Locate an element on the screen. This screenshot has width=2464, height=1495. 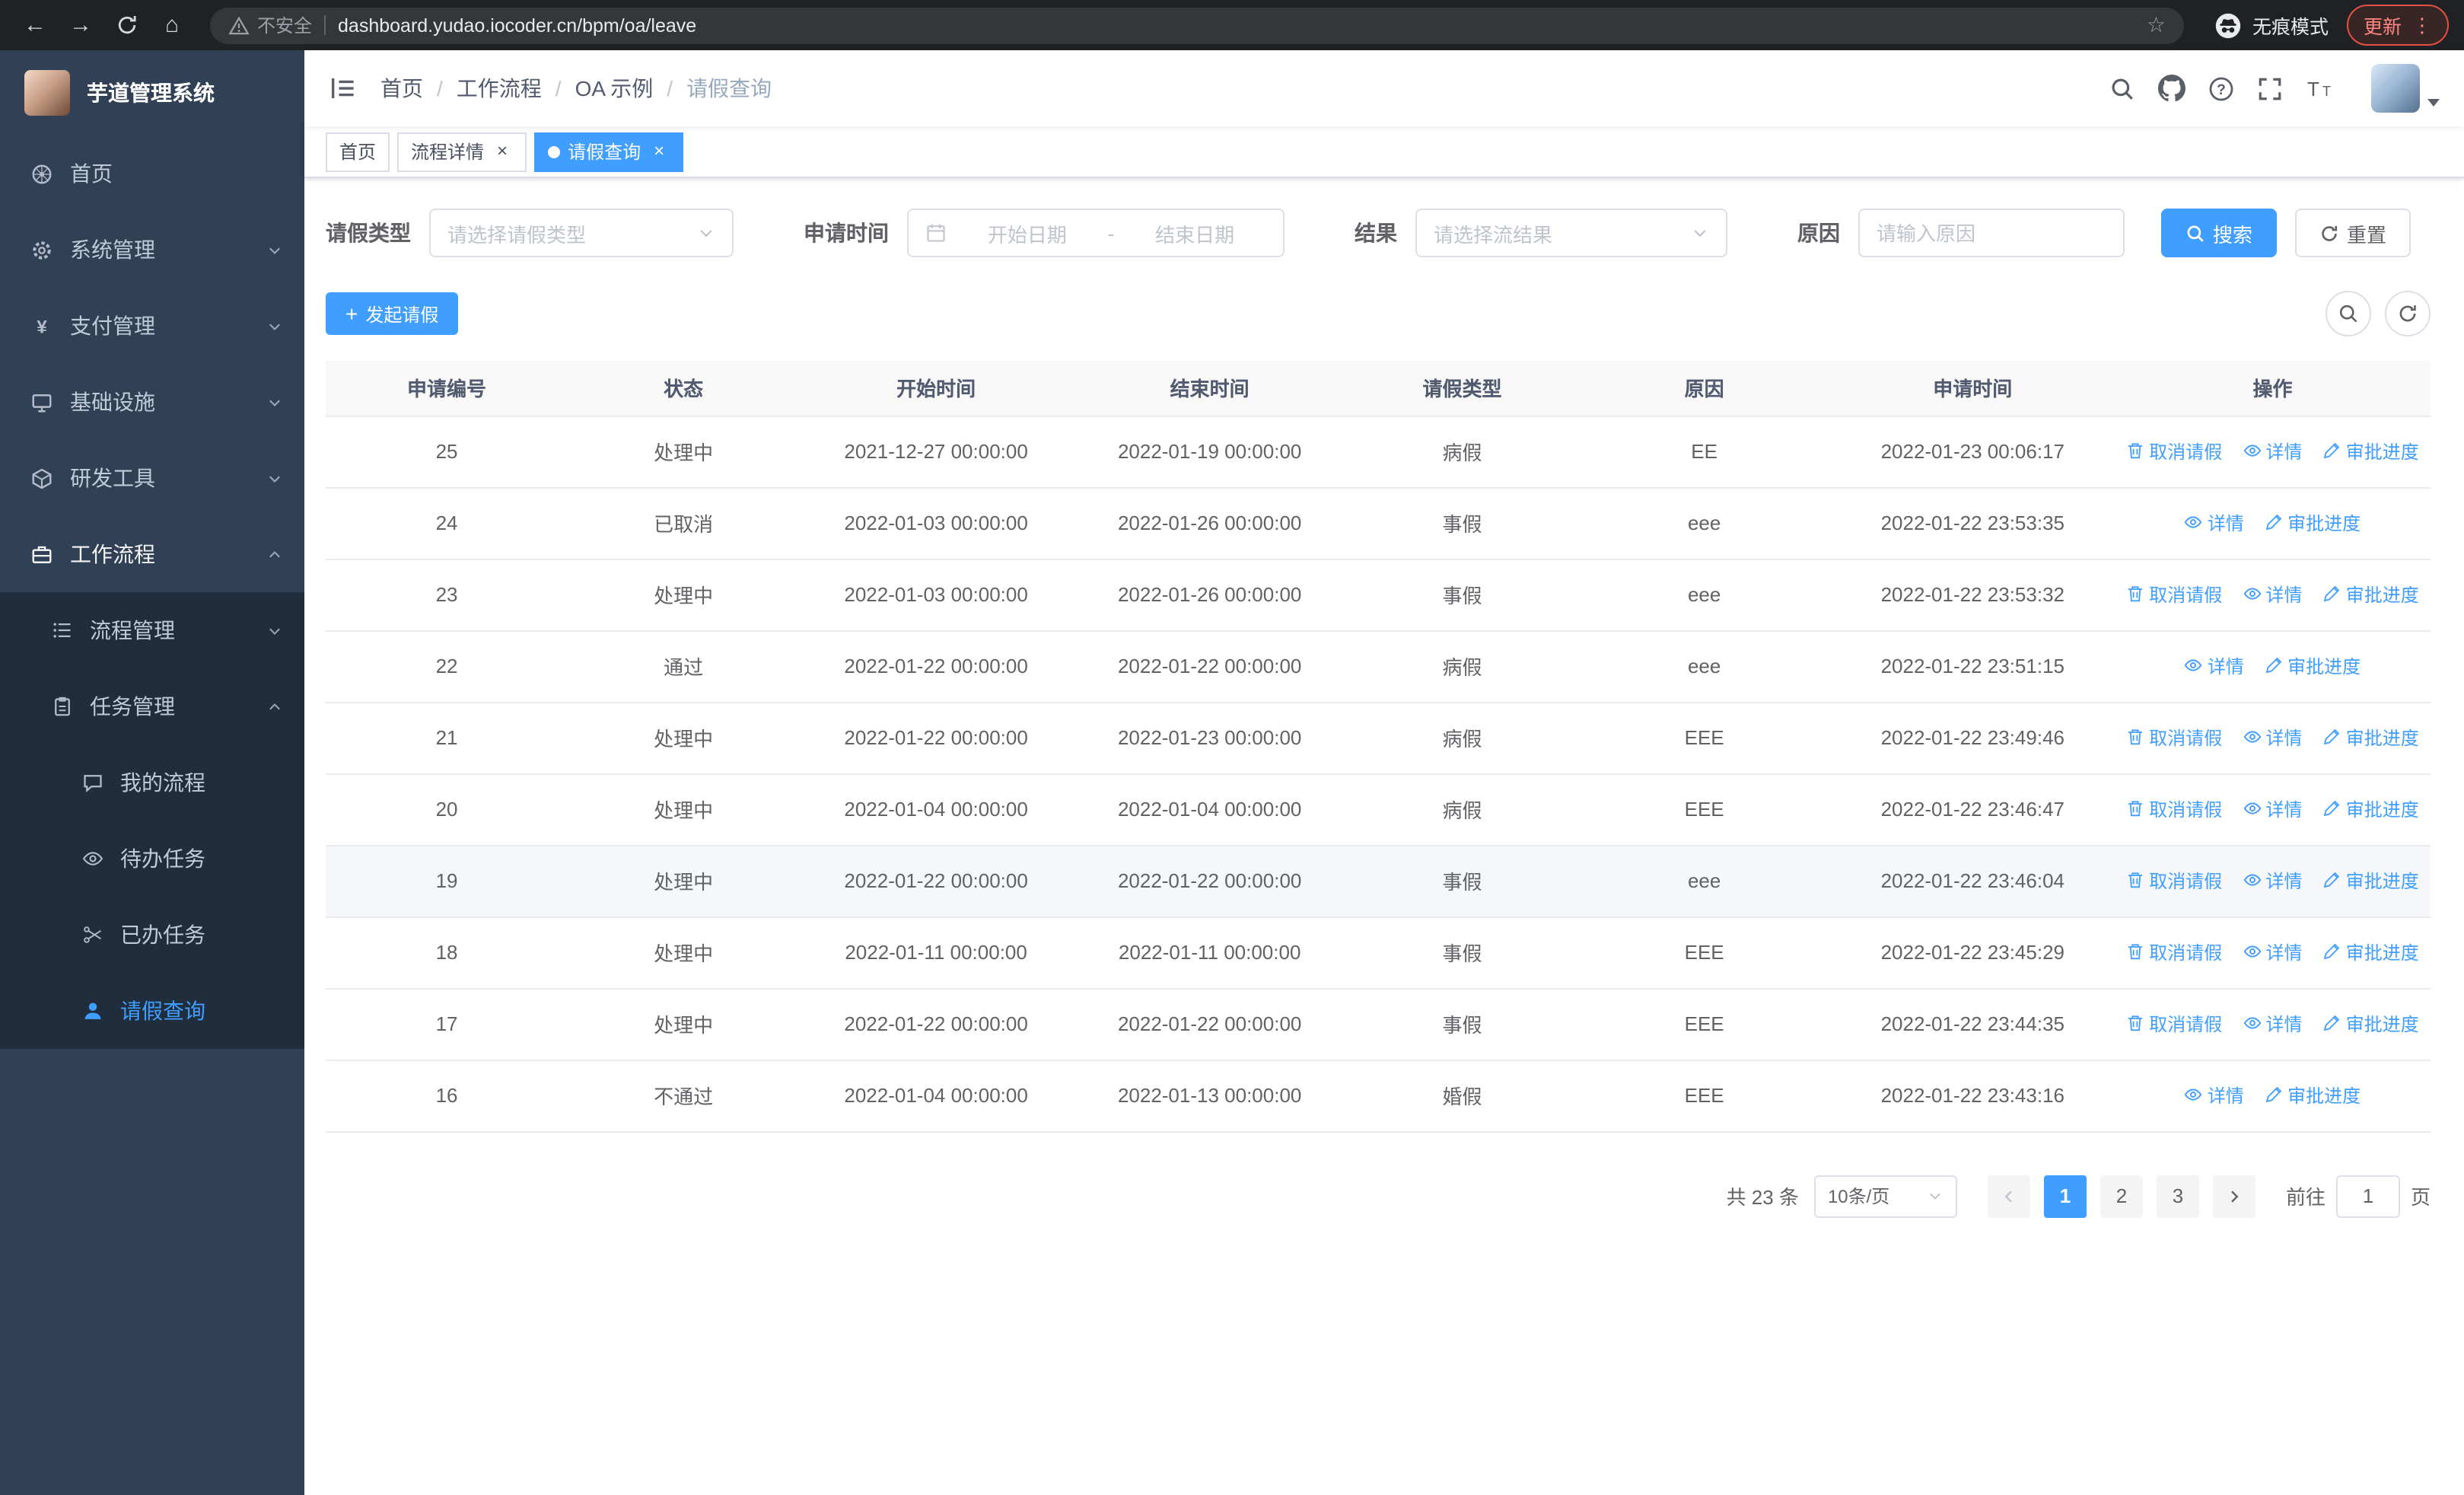
refresh-table-button is located at coordinates (2408, 314).